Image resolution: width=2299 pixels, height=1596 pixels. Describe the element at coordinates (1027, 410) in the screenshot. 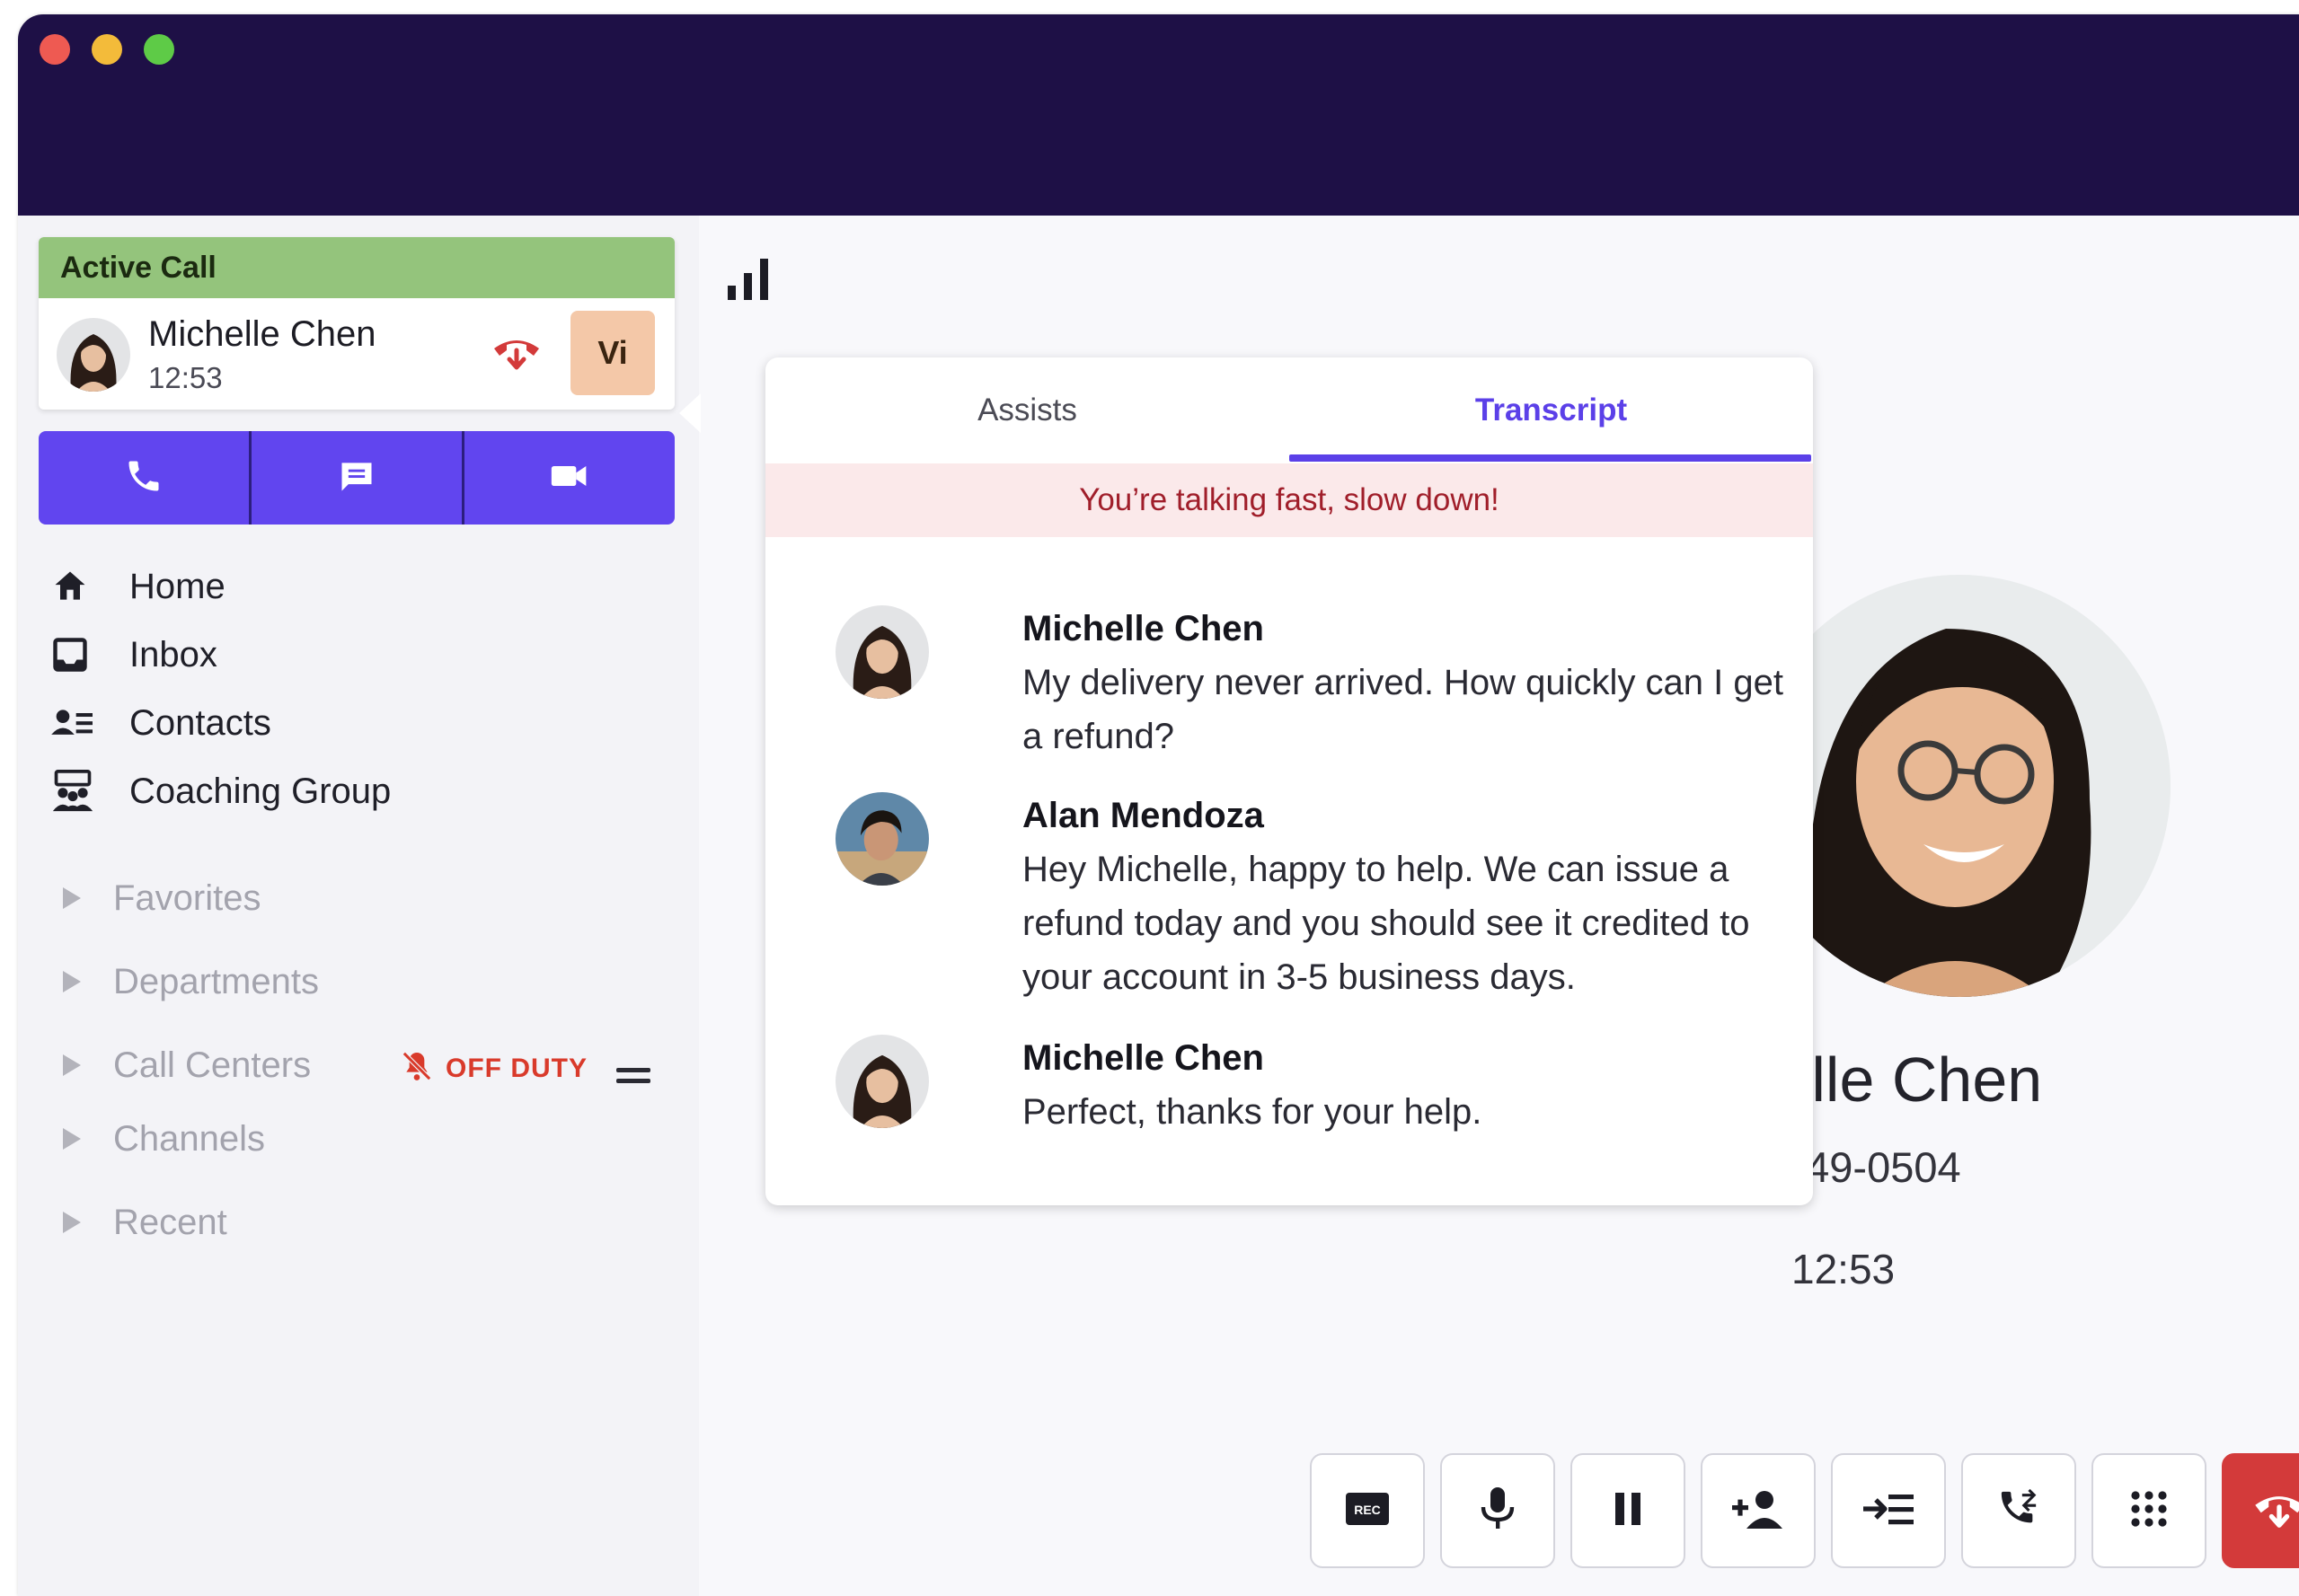

I see `tab-assists: Assists` at that location.